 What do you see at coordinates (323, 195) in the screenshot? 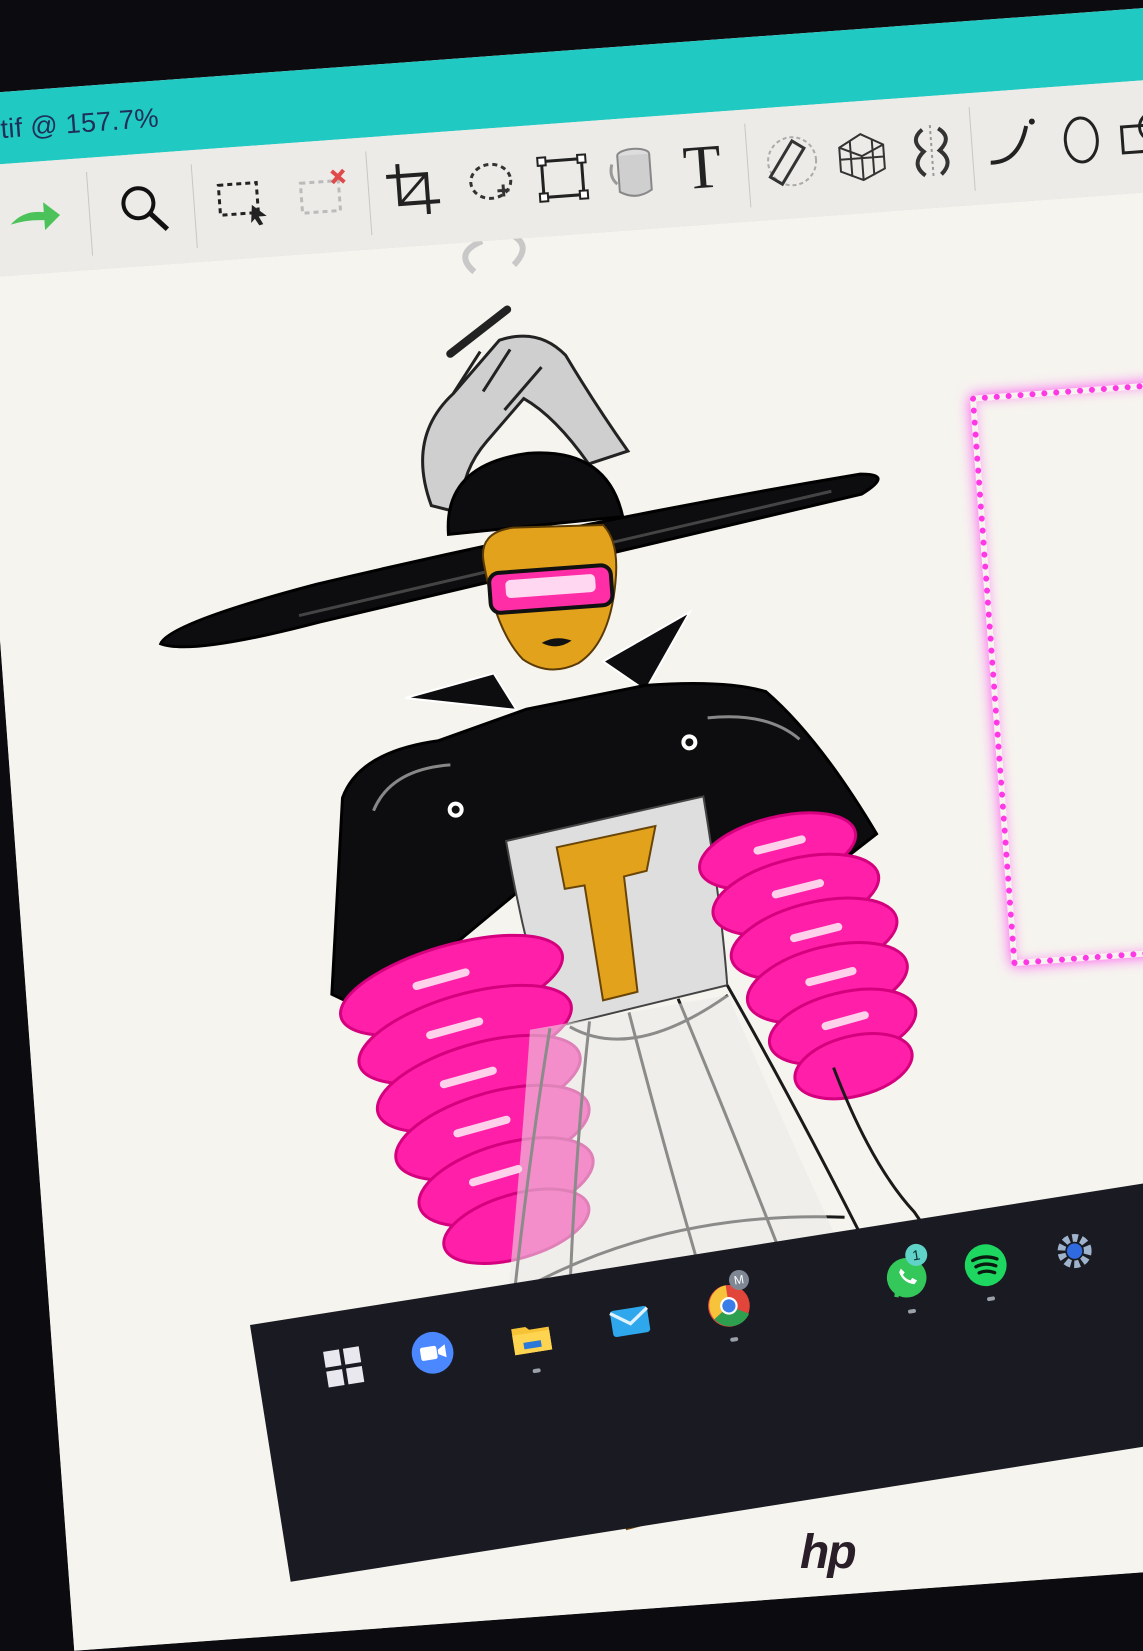
I see `clear-selection-icon` at bounding box center [323, 195].